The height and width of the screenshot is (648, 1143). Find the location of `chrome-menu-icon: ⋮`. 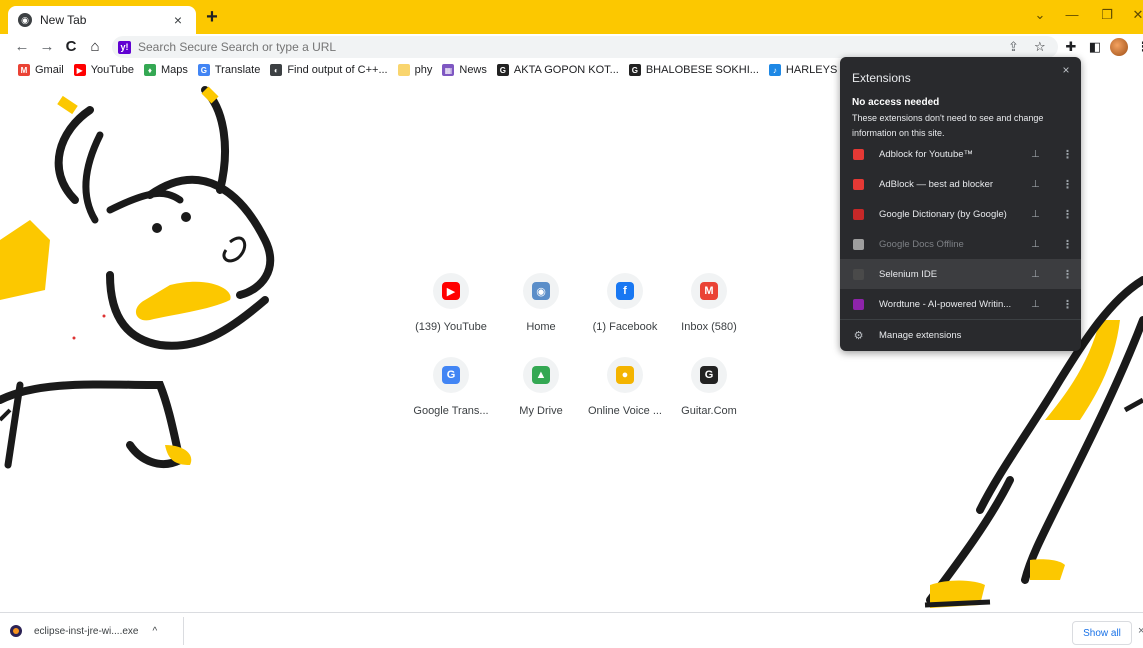

chrome-menu-icon: ⋮ is located at coordinates (1138, 47).